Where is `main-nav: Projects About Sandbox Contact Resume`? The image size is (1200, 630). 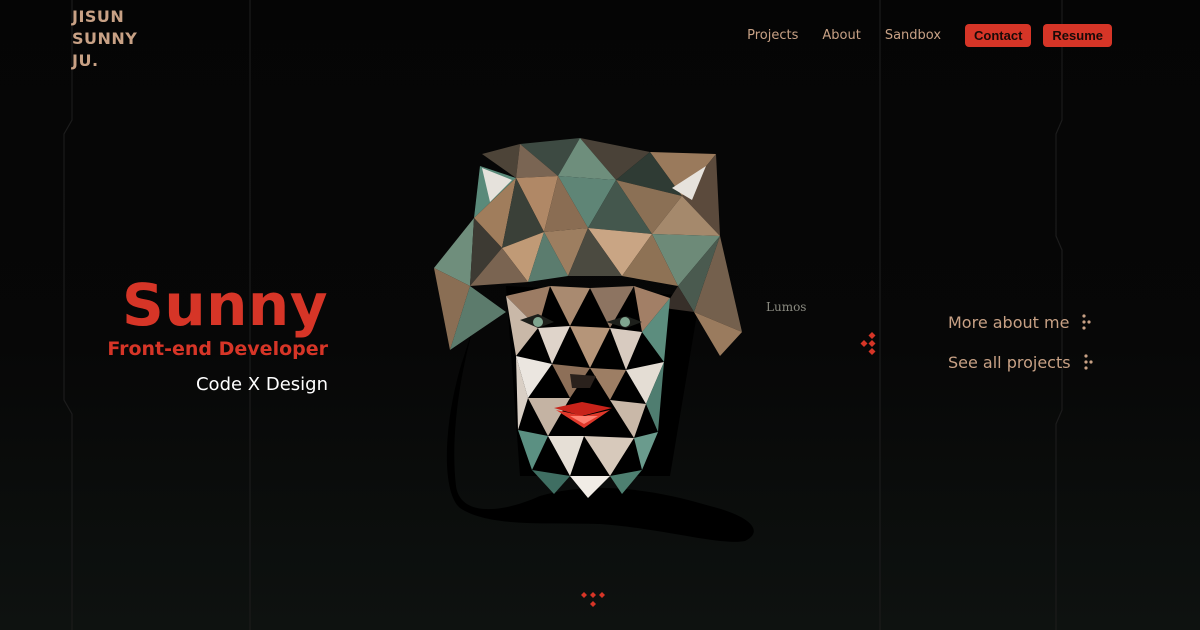 main-nav: Projects About Sandbox Contact Resume is located at coordinates (917, 35).